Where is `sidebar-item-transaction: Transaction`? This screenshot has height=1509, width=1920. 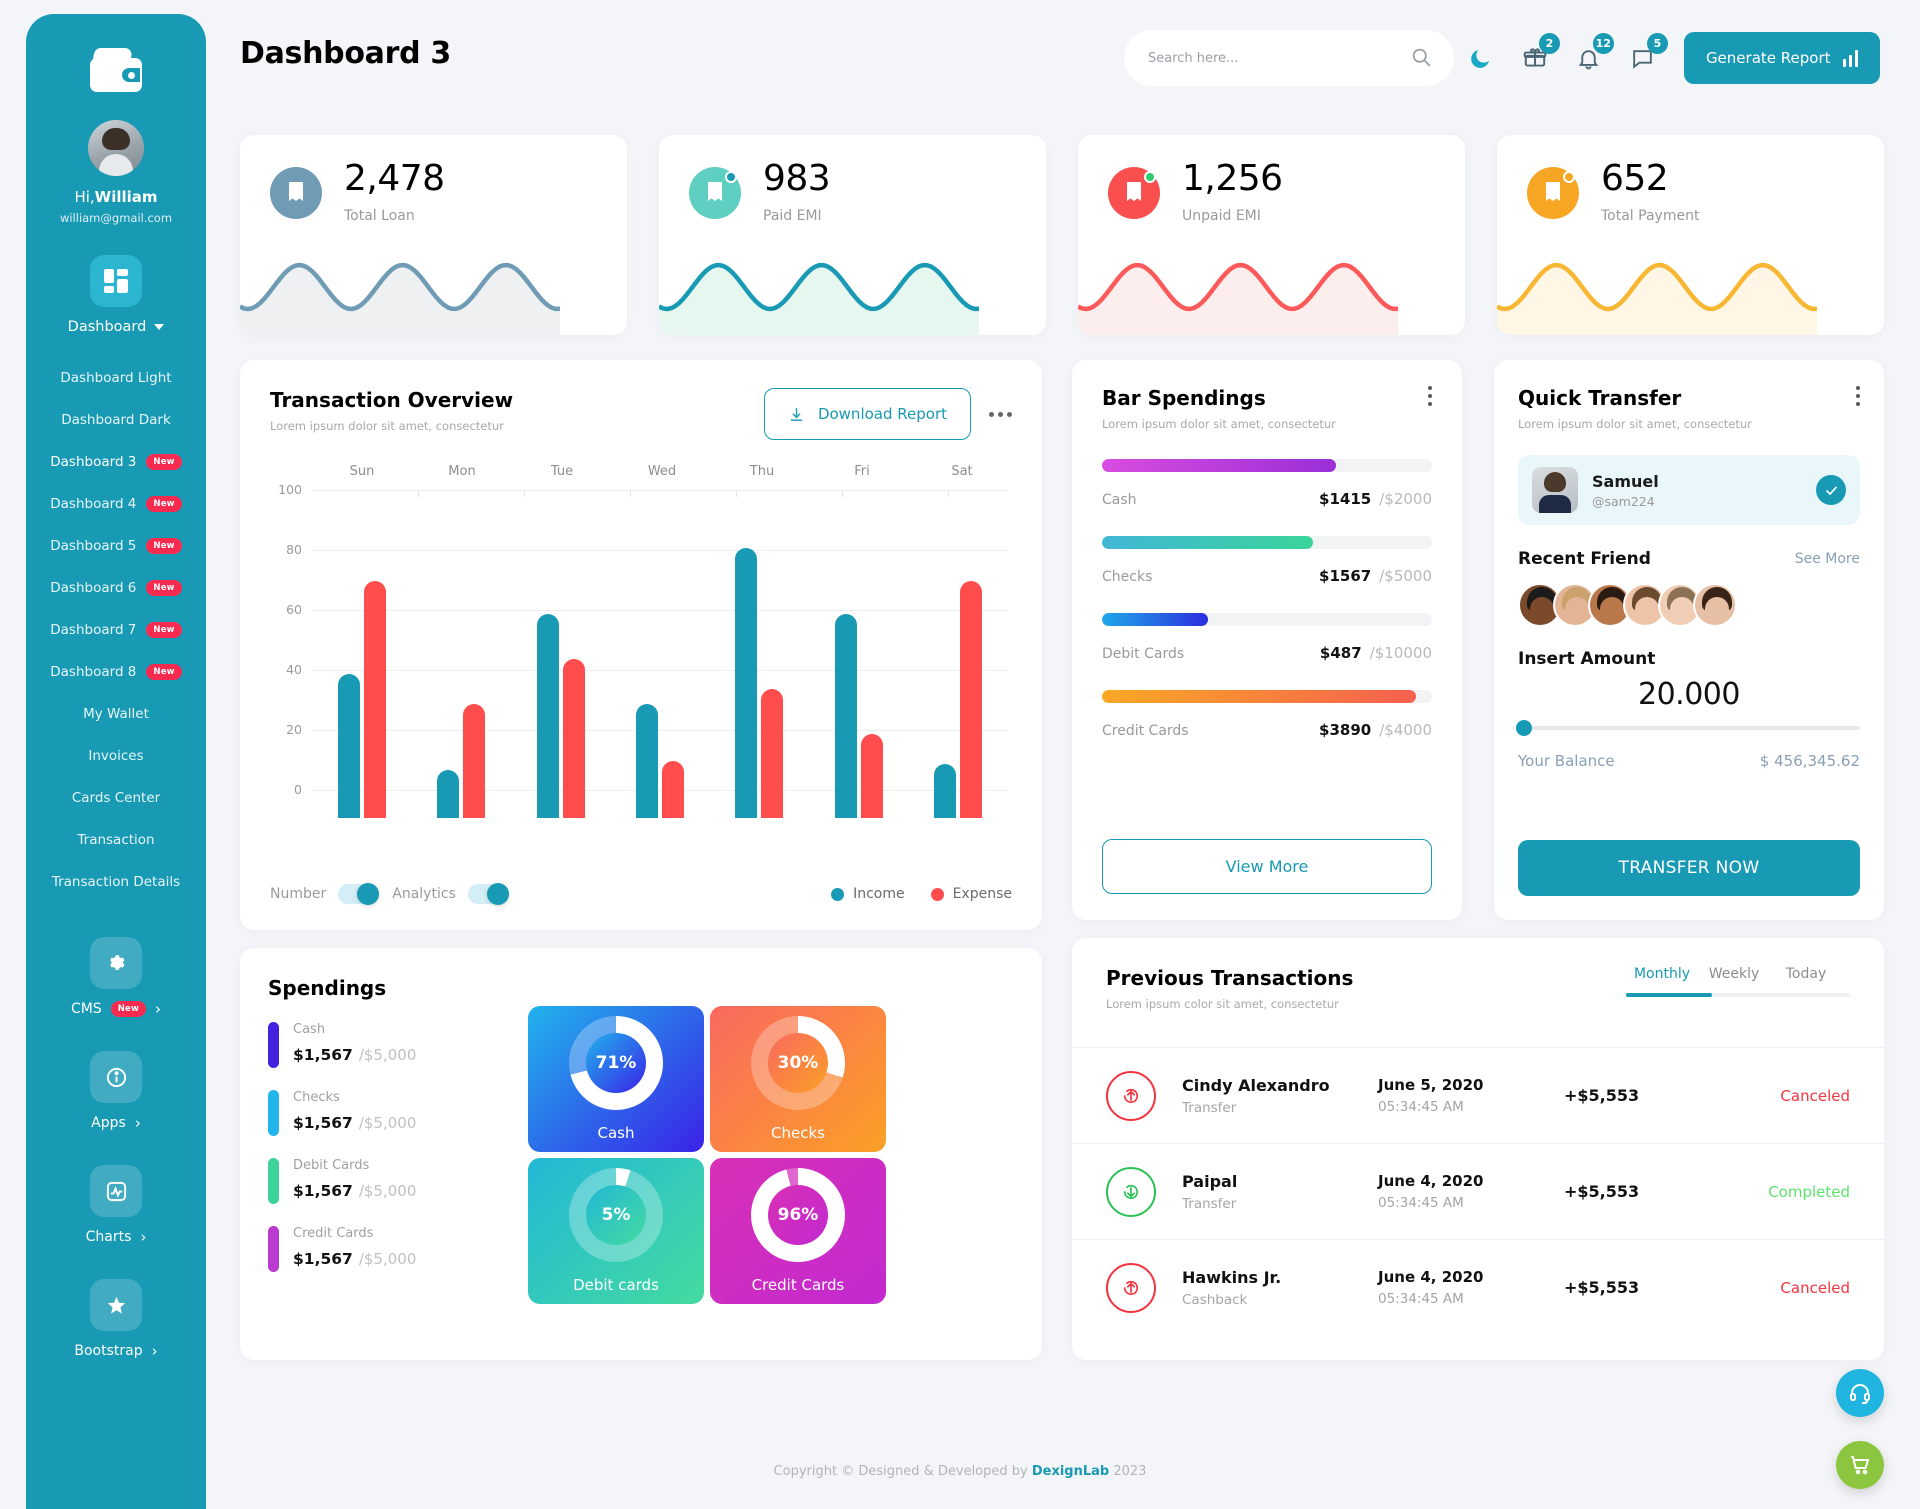
sidebar-item-transaction: Transaction is located at coordinates (116, 840).